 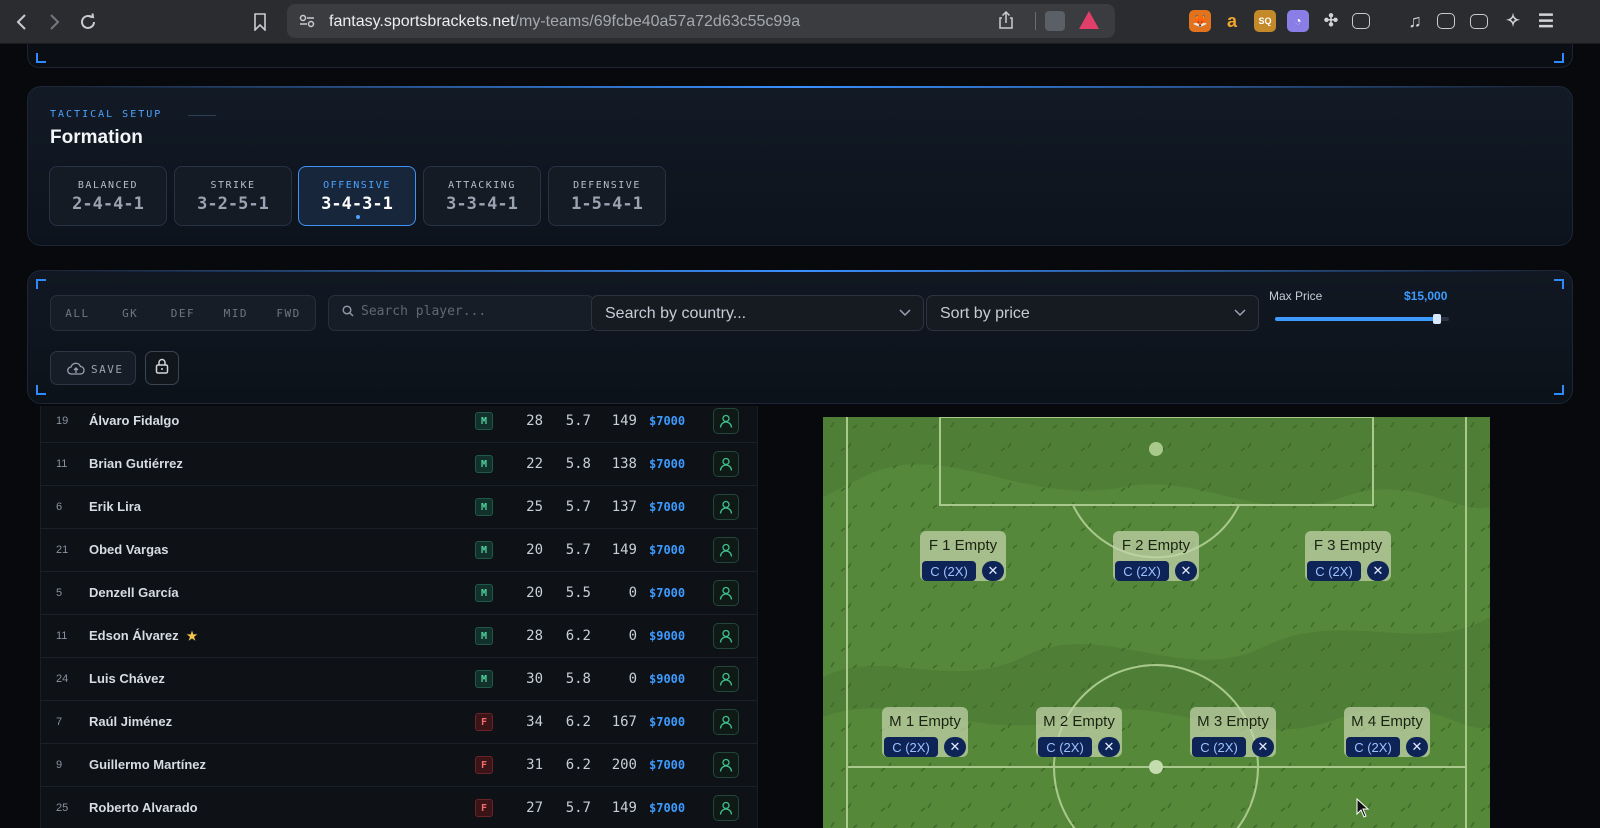 What do you see at coordinates (1546, 21) in the screenshot?
I see `menu-icon: ☰` at bounding box center [1546, 21].